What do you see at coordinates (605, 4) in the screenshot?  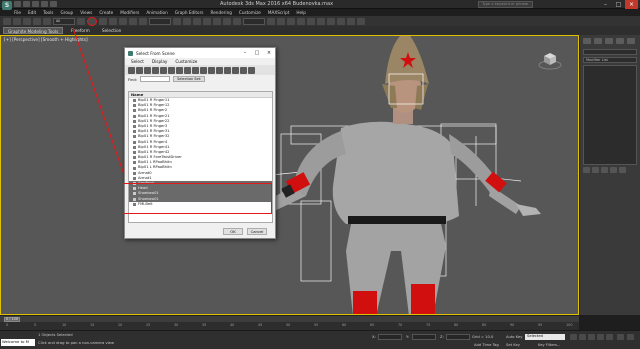 I see `minimize-button: –` at bounding box center [605, 4].